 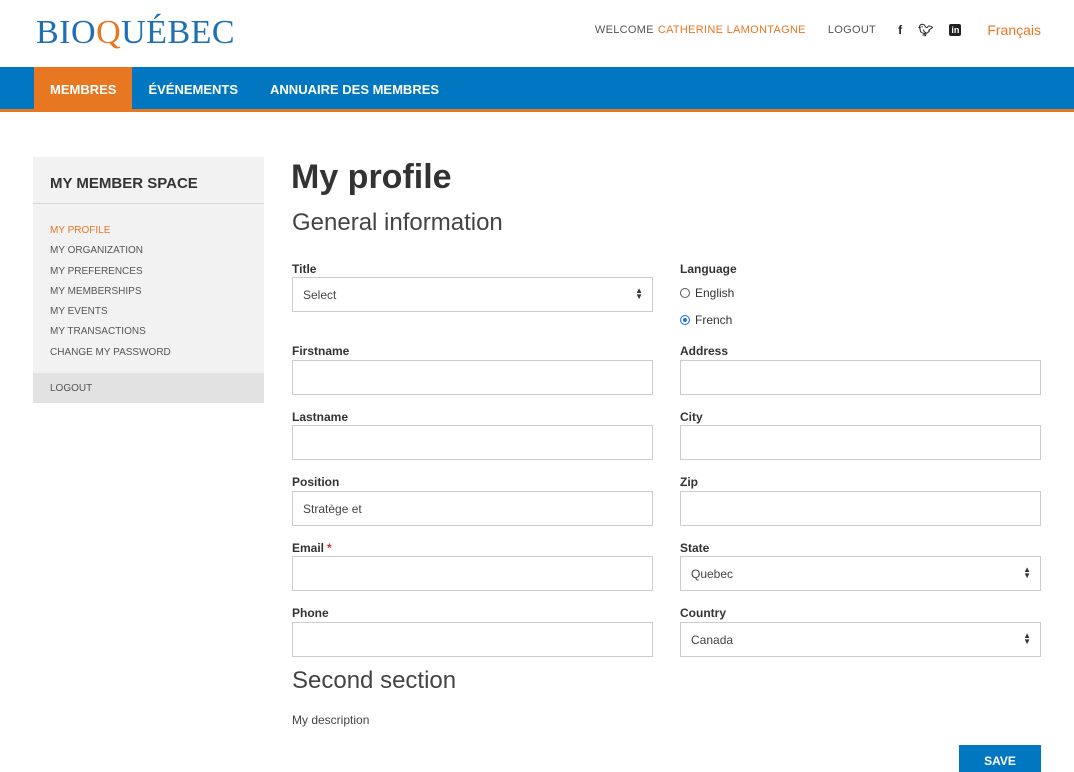 I want to click on country-select: Canada ▲ ▼, so click(x=860, y=639).